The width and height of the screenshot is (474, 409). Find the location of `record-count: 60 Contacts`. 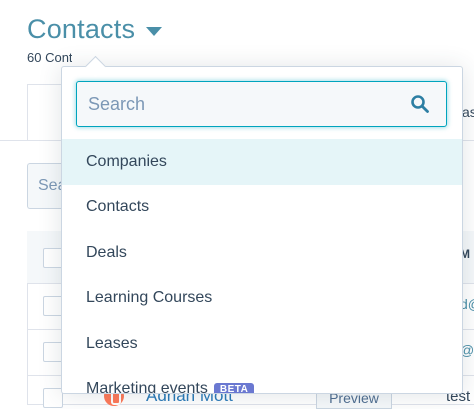

record-count: 60 Contacts is located at coordinates (49, 57).